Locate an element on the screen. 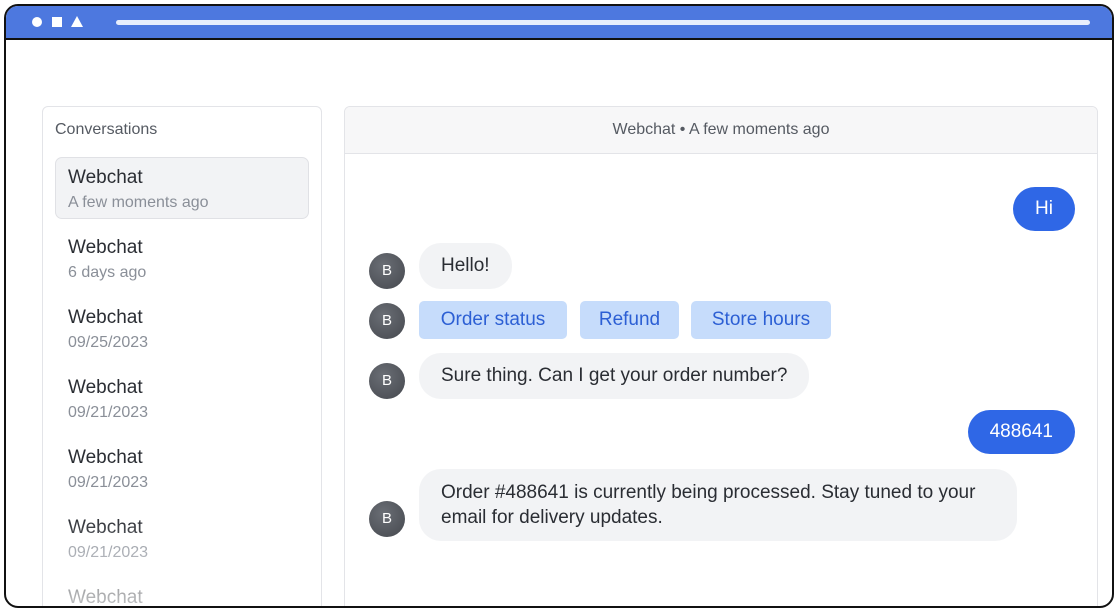 The height and width of the screenshot is (612, 1120). quick-reply-store-hours: Store hours is located at coordinates (761, 320).